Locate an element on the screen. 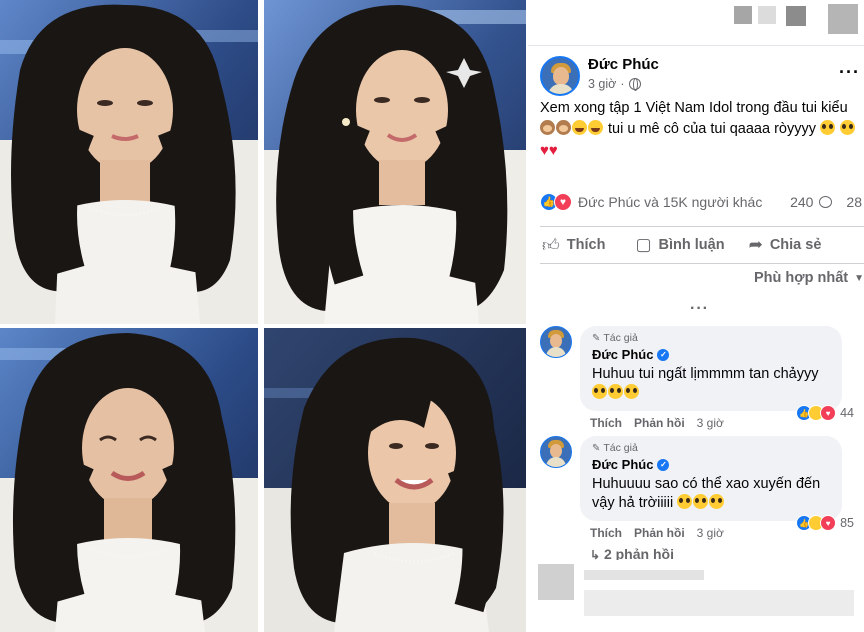  post-header: Đức Phúc 3 giờ · ··· is located at coordinates (700, 76).